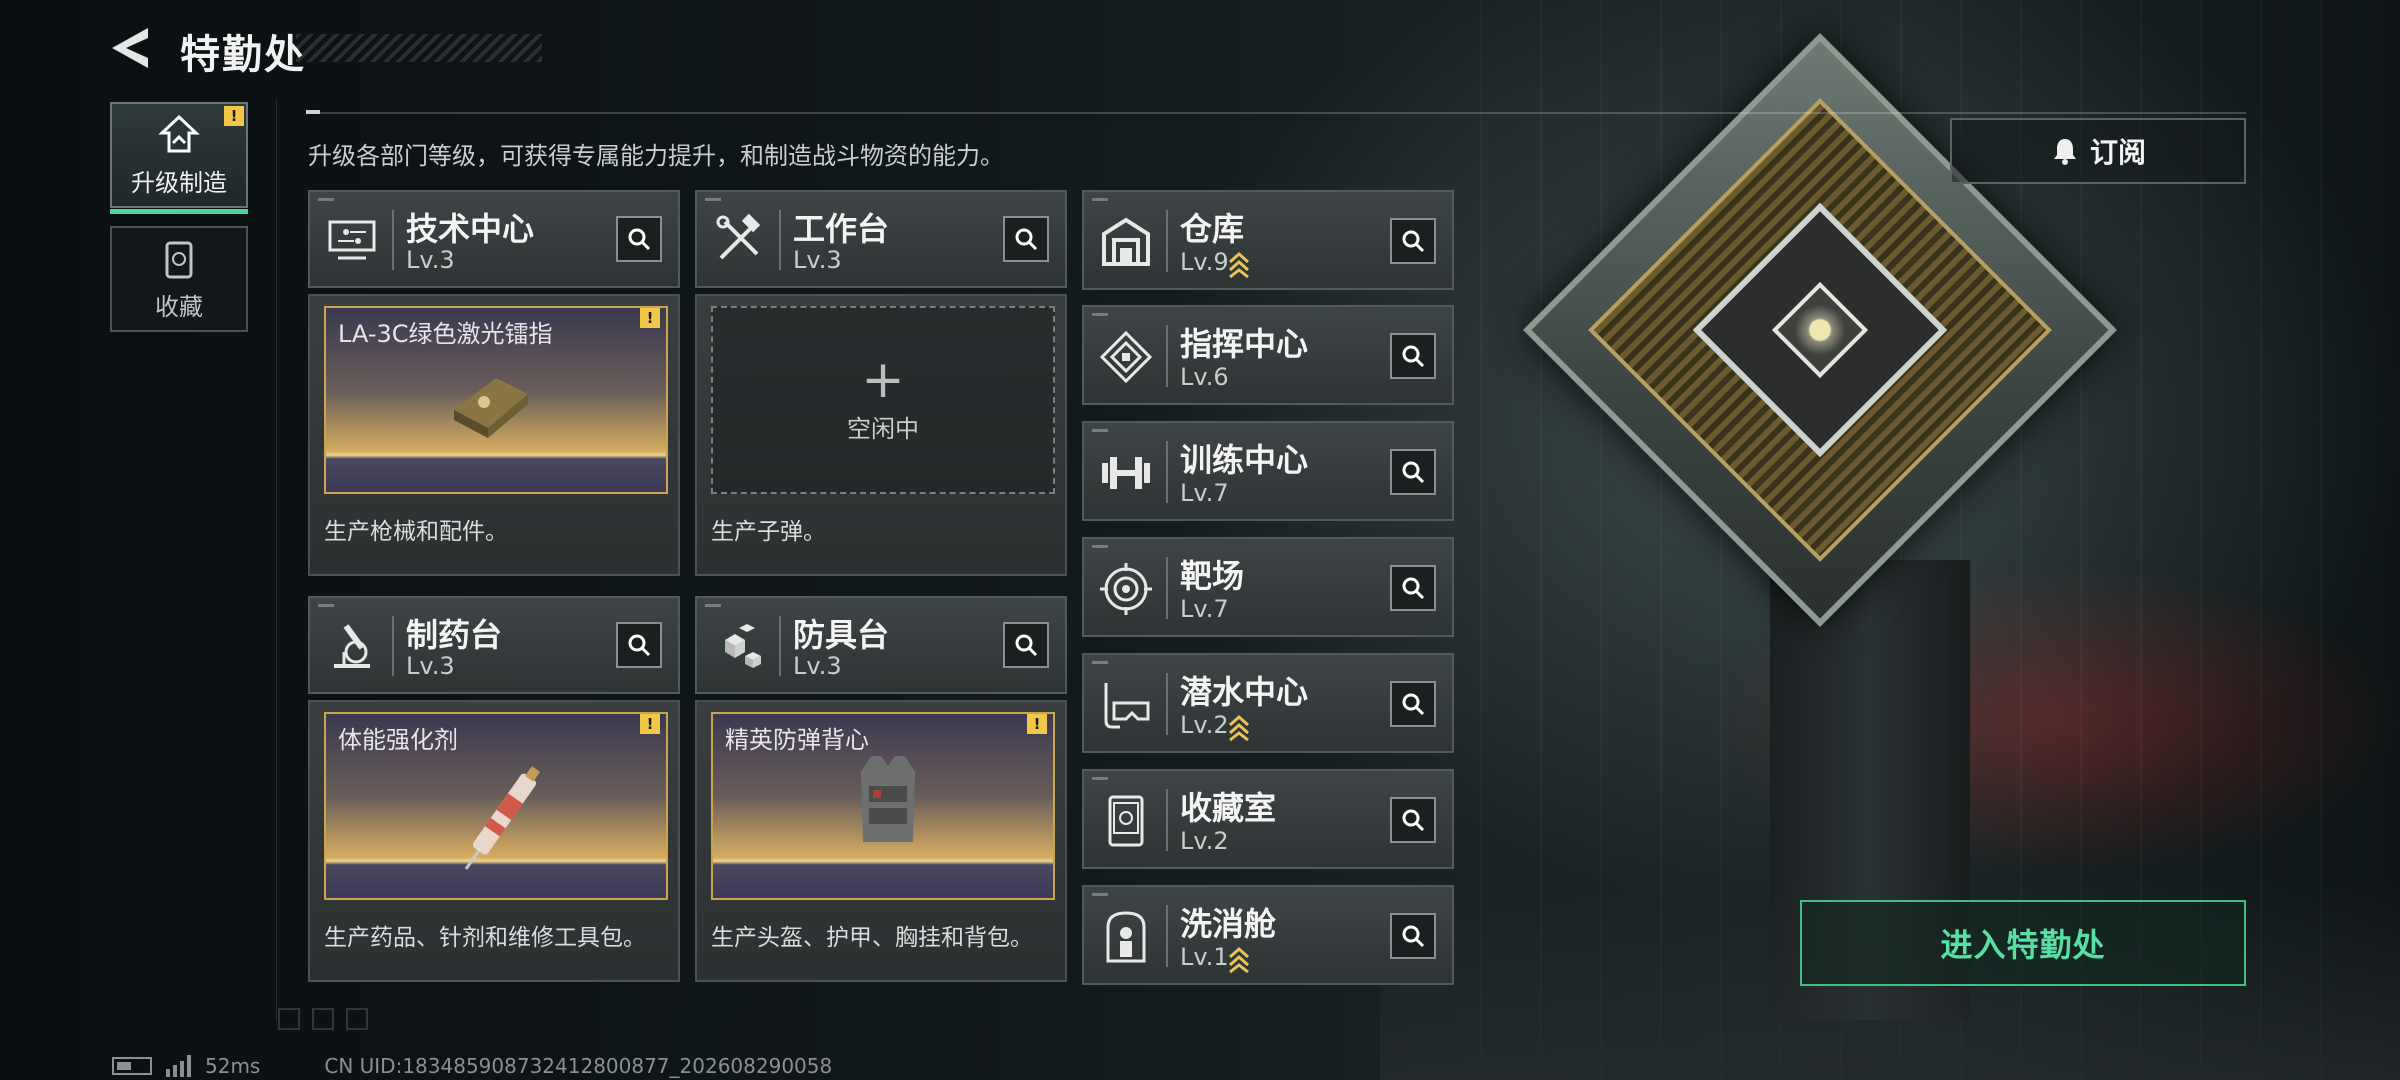 This screenshot has height=1080, width=2400. What do you see at coordinates (132, 1066) in the screenshot?
I see `battery-icon` at bounding box center [132, 1066].